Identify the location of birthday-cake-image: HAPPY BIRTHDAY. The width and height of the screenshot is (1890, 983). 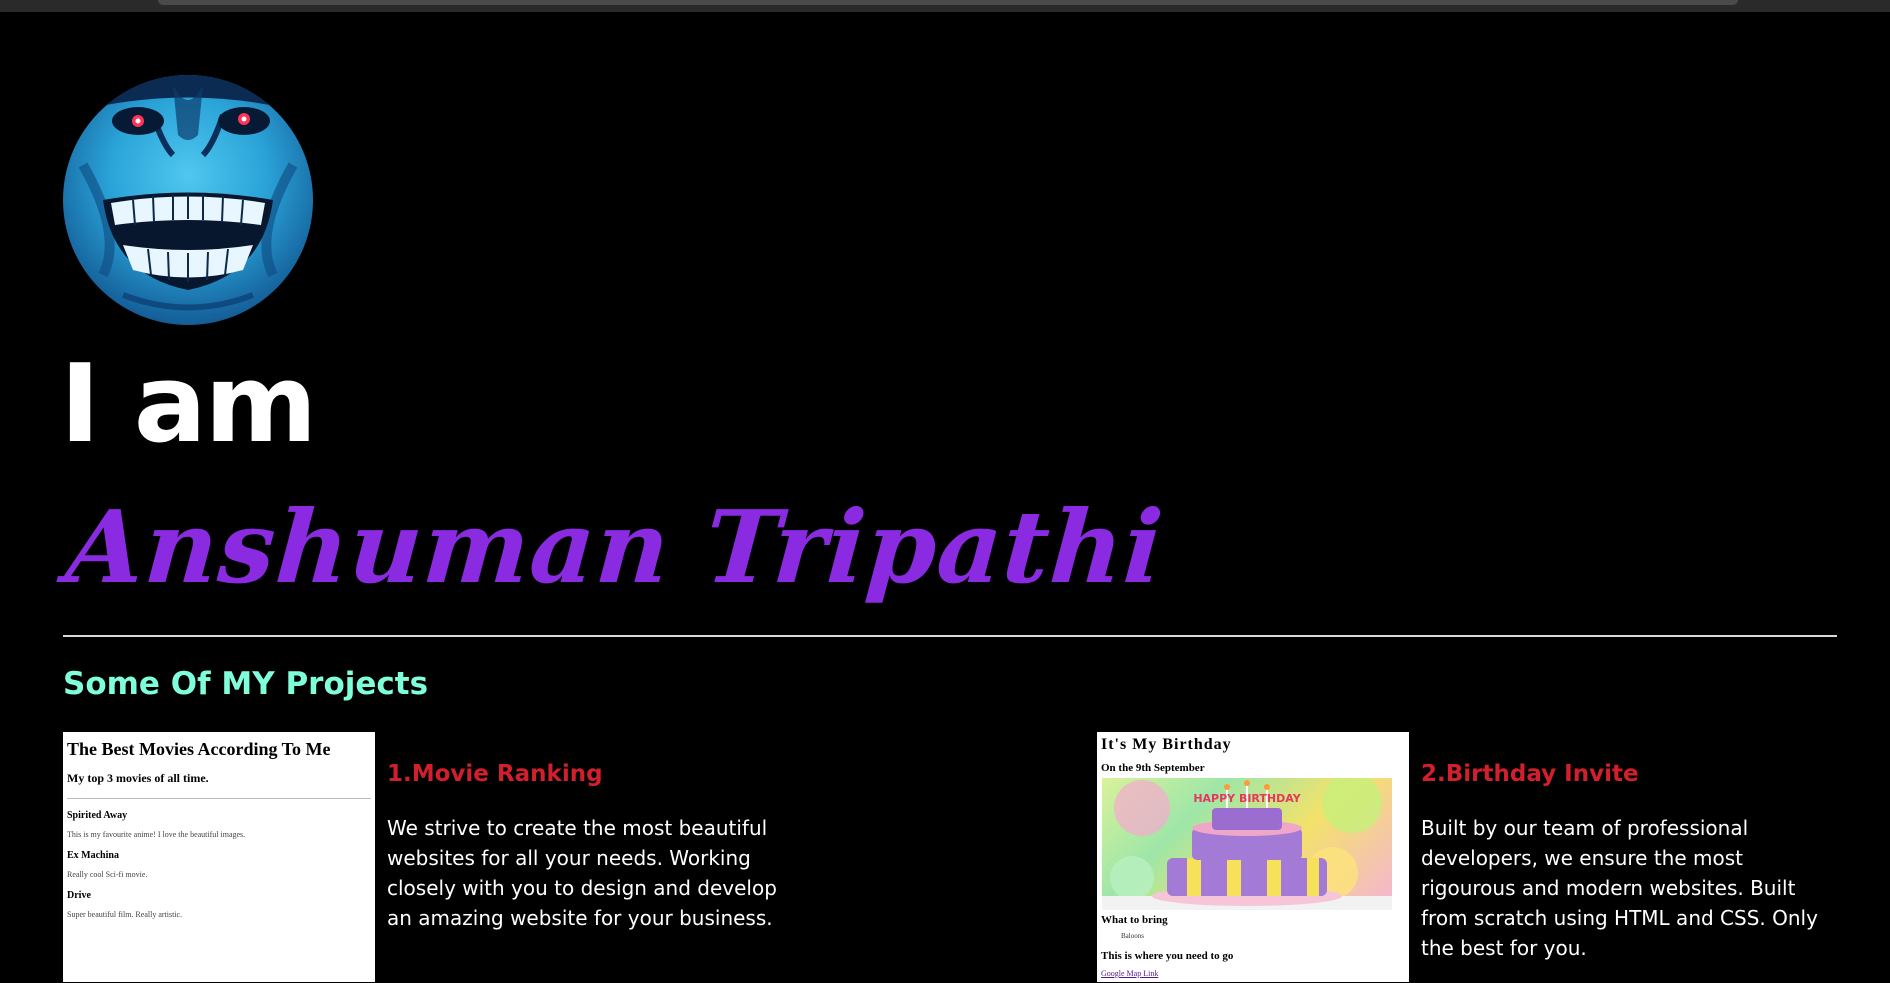
(1247, 844).